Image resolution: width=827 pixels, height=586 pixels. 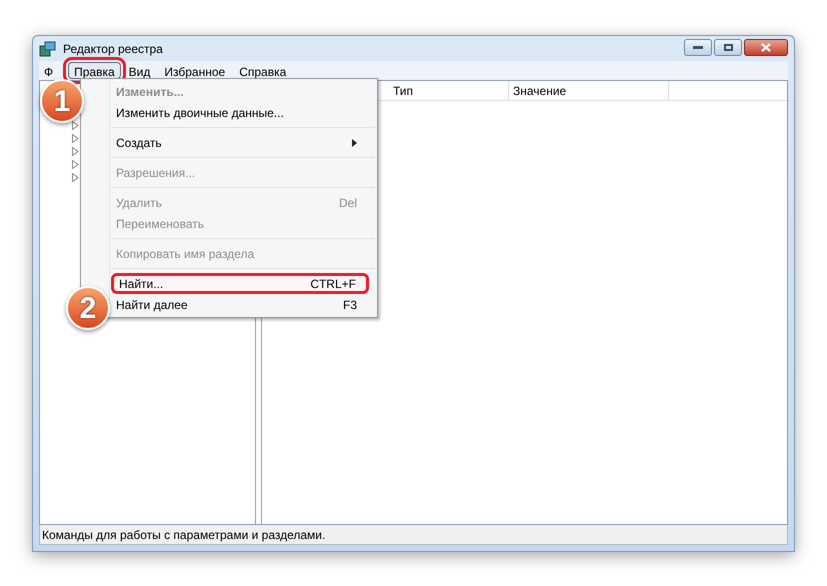 What do you see at coordinates (48, 70) in the screenshot?
I see `menu-bar-item: Ф` at bounding box center [48, 70].